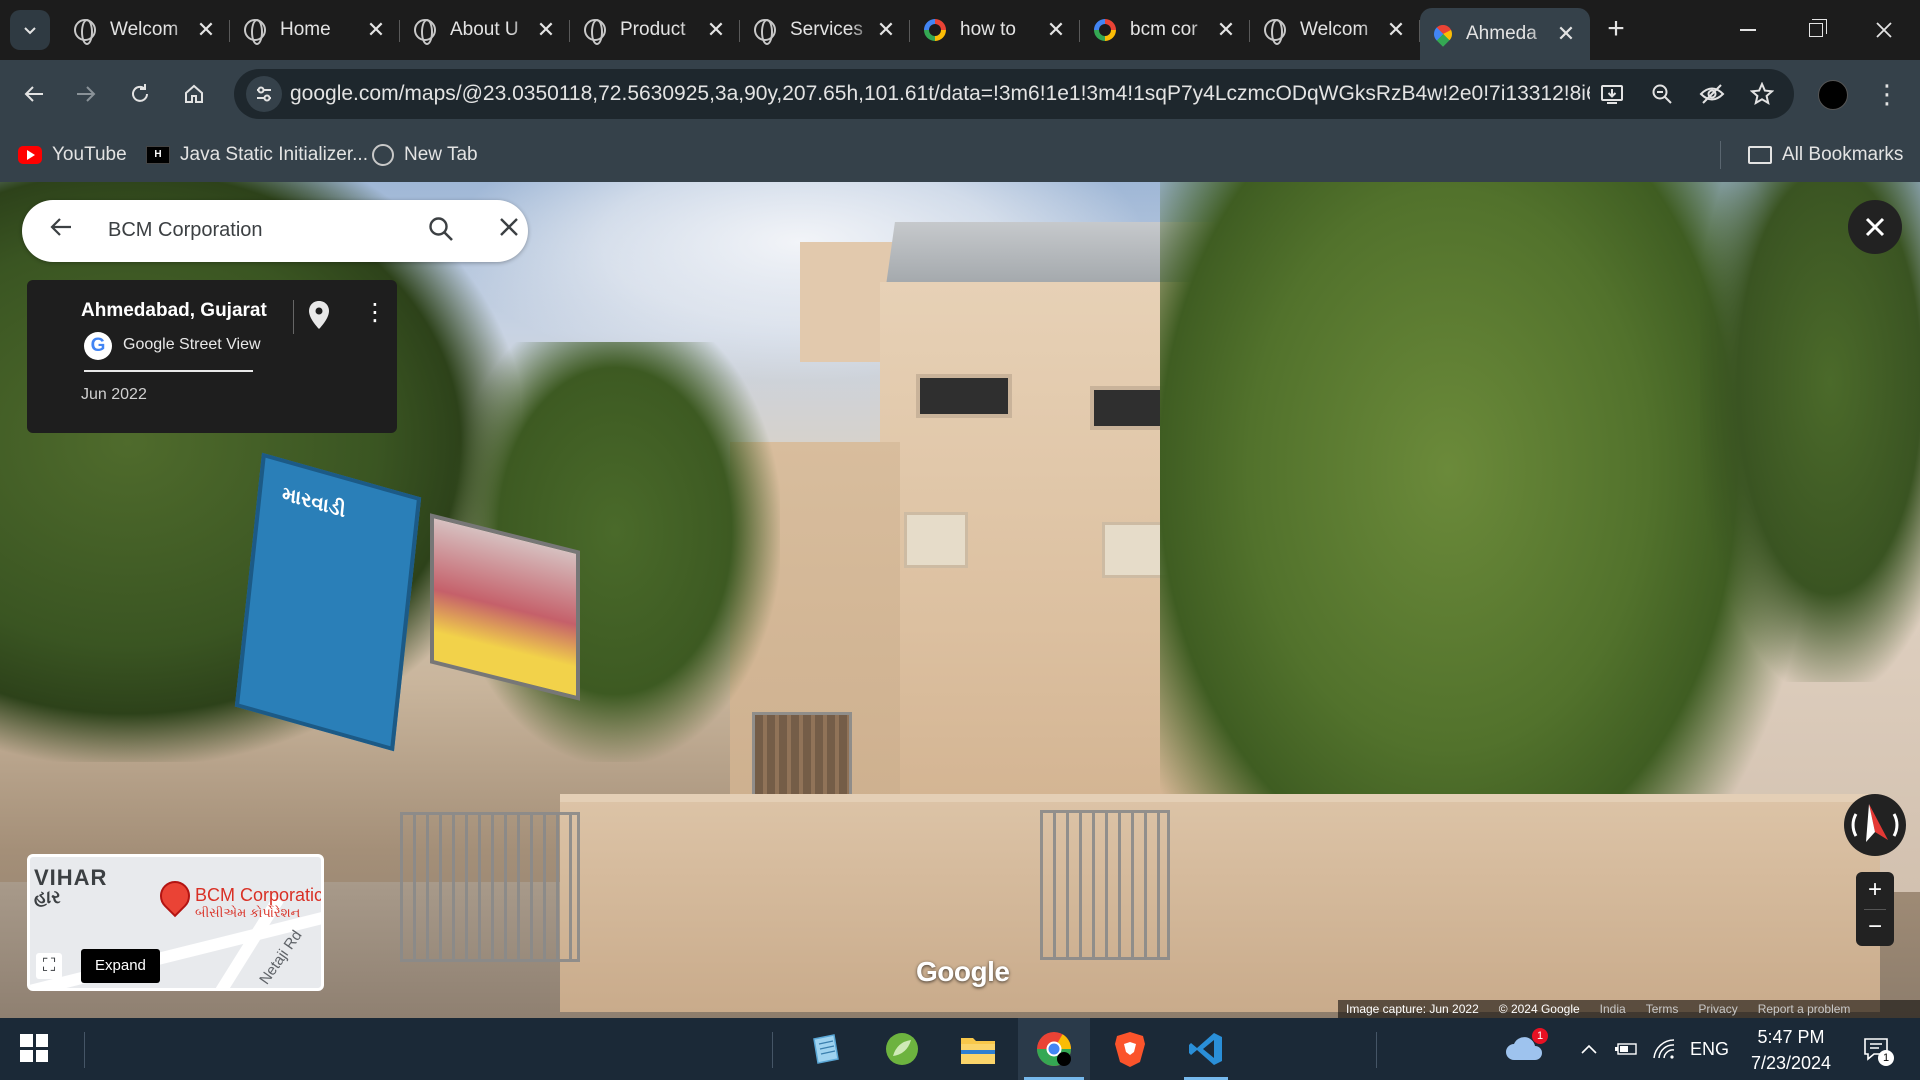 The height and width of the screenshot is (1080, 1920). What do you see at coordinates (49, 966) in the screenshot?
I see `fullscreen-icon: ⛶` at bounding box center [49, 966].